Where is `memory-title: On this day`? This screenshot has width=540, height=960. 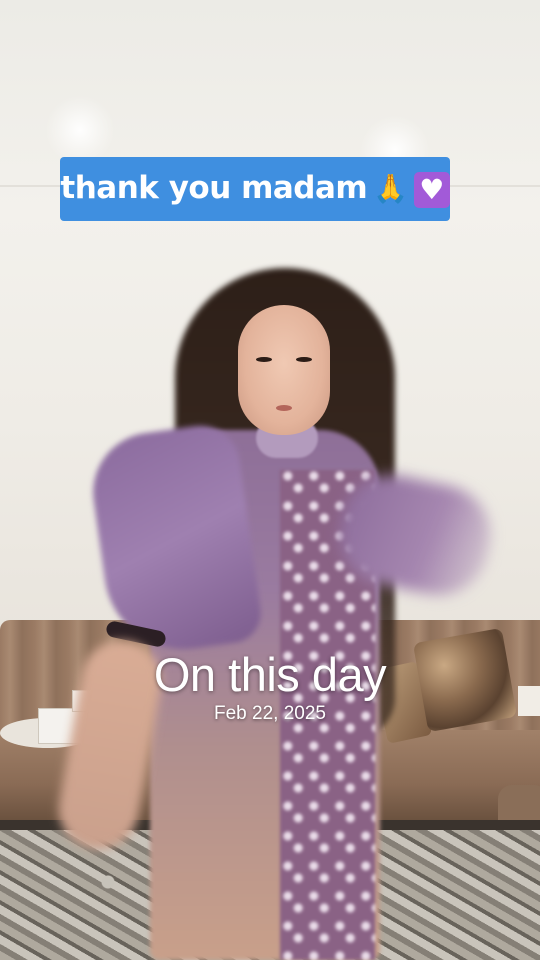 memory-title: On this day is located at coordinates (270, 674).